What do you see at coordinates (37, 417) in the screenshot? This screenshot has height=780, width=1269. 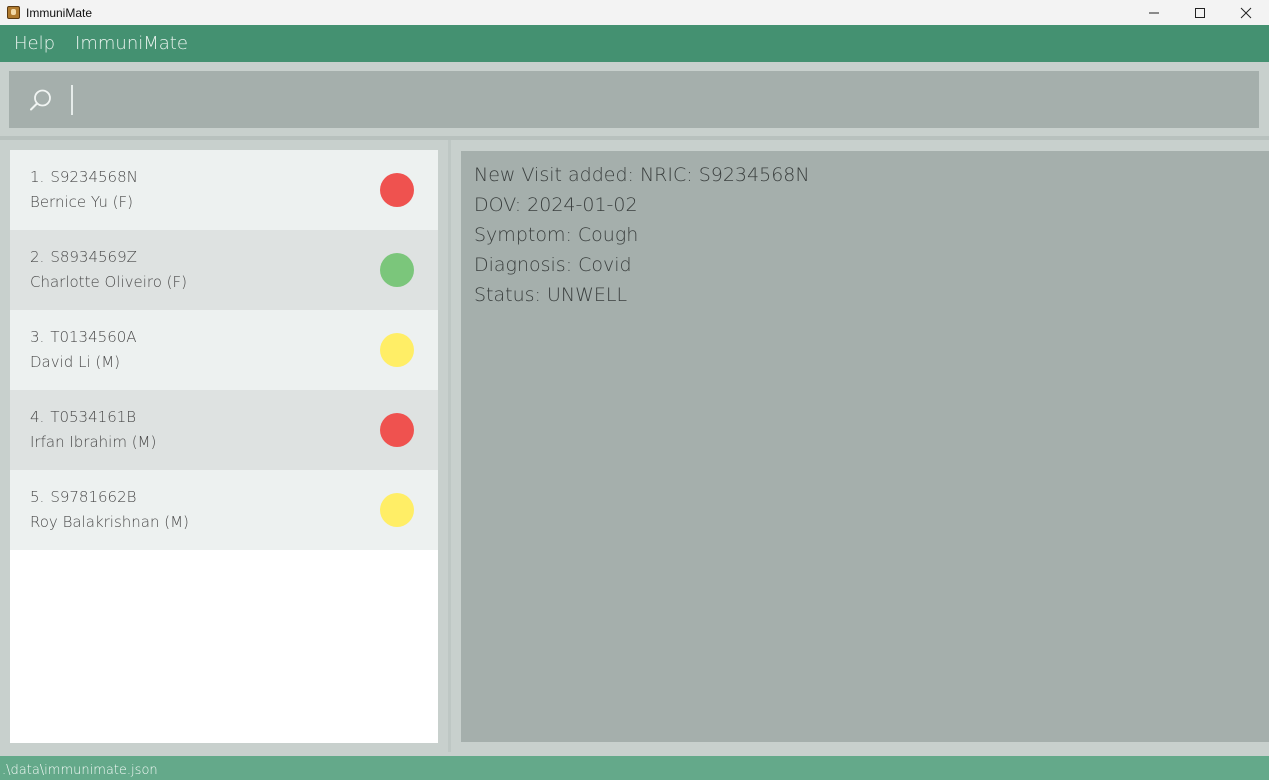 I see `patient-index: 4.` at bounding box center [37, 417].